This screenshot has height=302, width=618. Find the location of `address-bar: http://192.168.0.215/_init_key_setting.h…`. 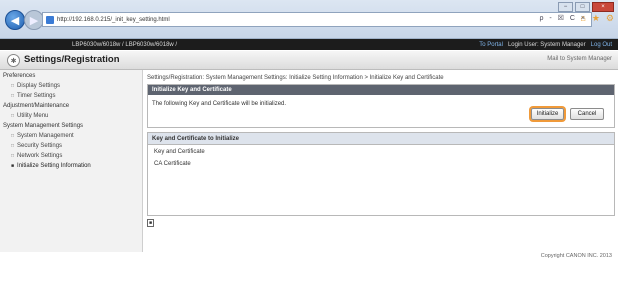

address-bar: http://192.168.0.215/_init_key_setting.h… is located at coordinates (317, 19).